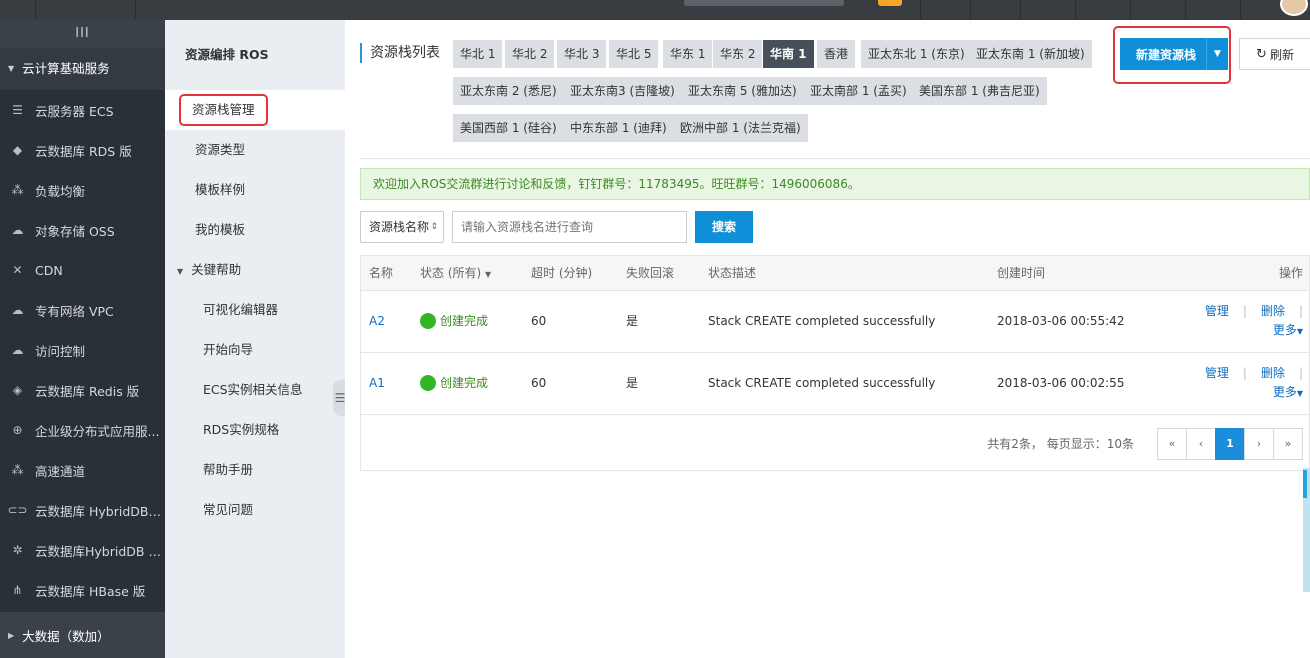 The width and height of the screenshot is (1310, 658). Describe the element at coordinates (17, 310) in the screenshot. I see `vpc-icon: ☁` at that location.